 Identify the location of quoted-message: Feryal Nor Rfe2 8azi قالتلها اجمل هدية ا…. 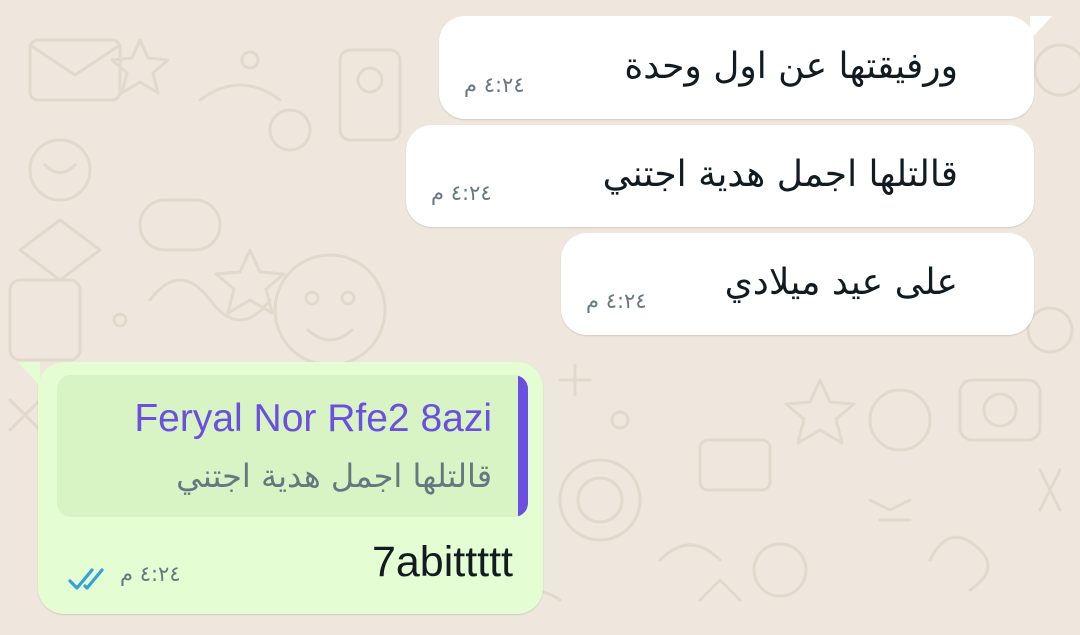
(292, 446).